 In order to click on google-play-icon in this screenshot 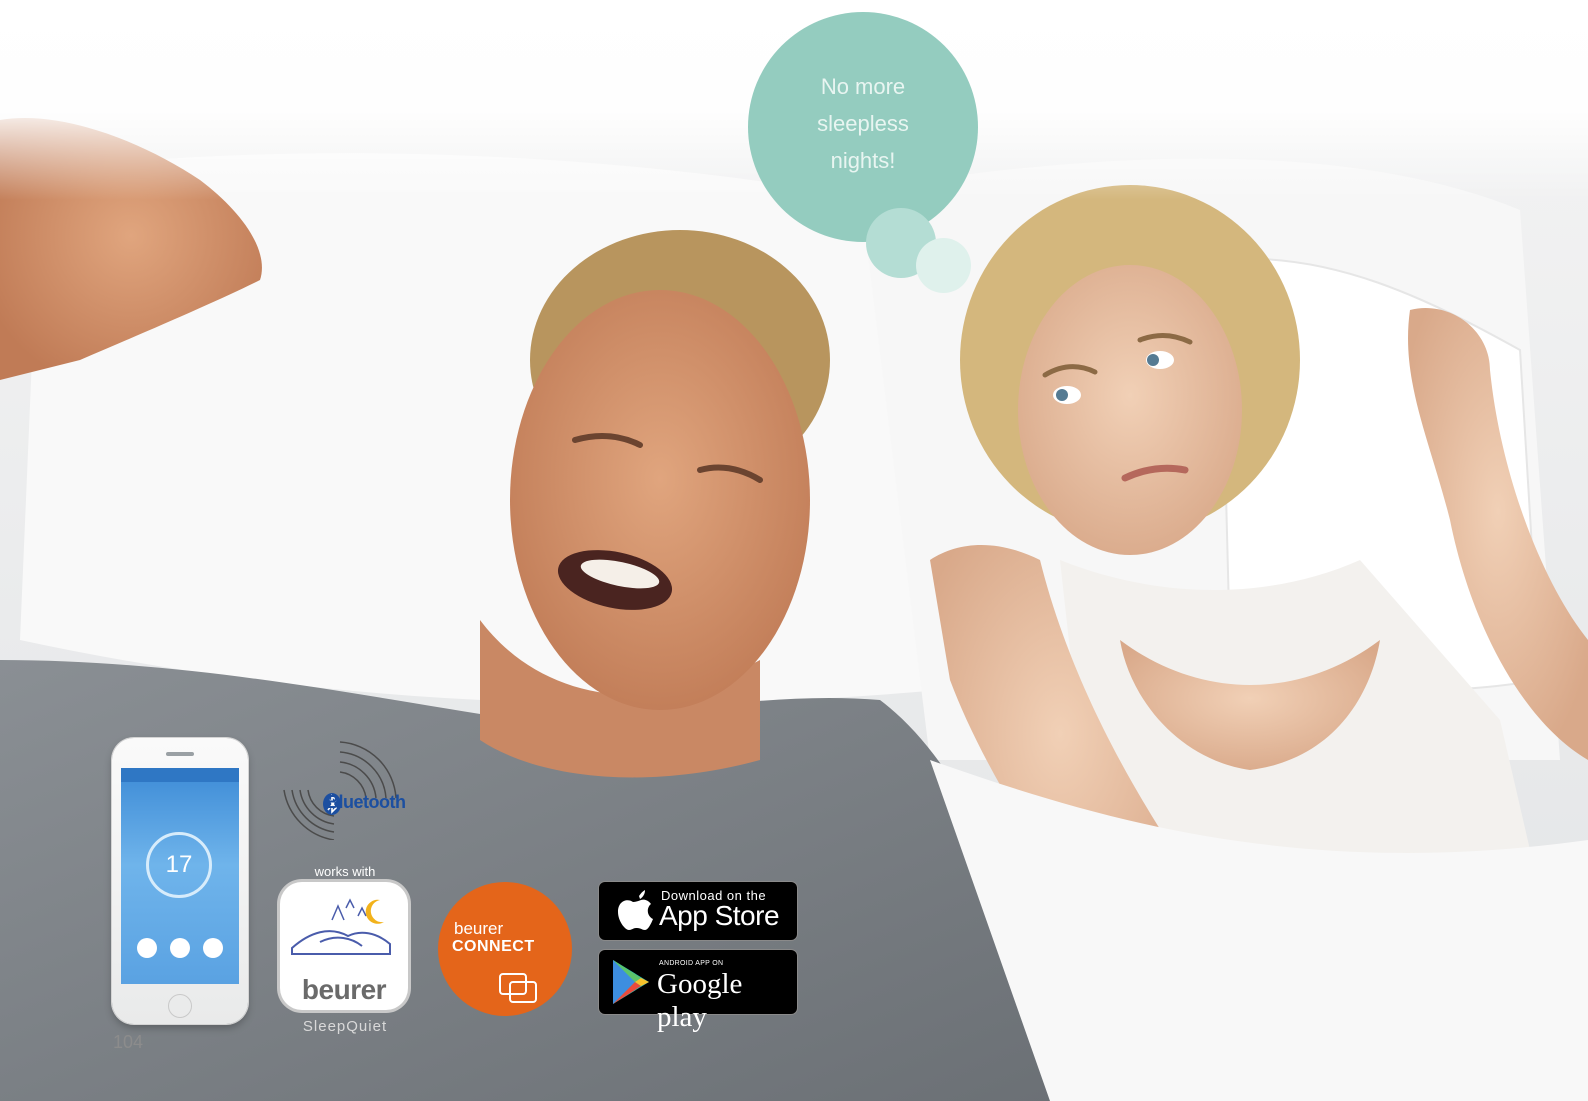, I will do `click(631, 982)`.